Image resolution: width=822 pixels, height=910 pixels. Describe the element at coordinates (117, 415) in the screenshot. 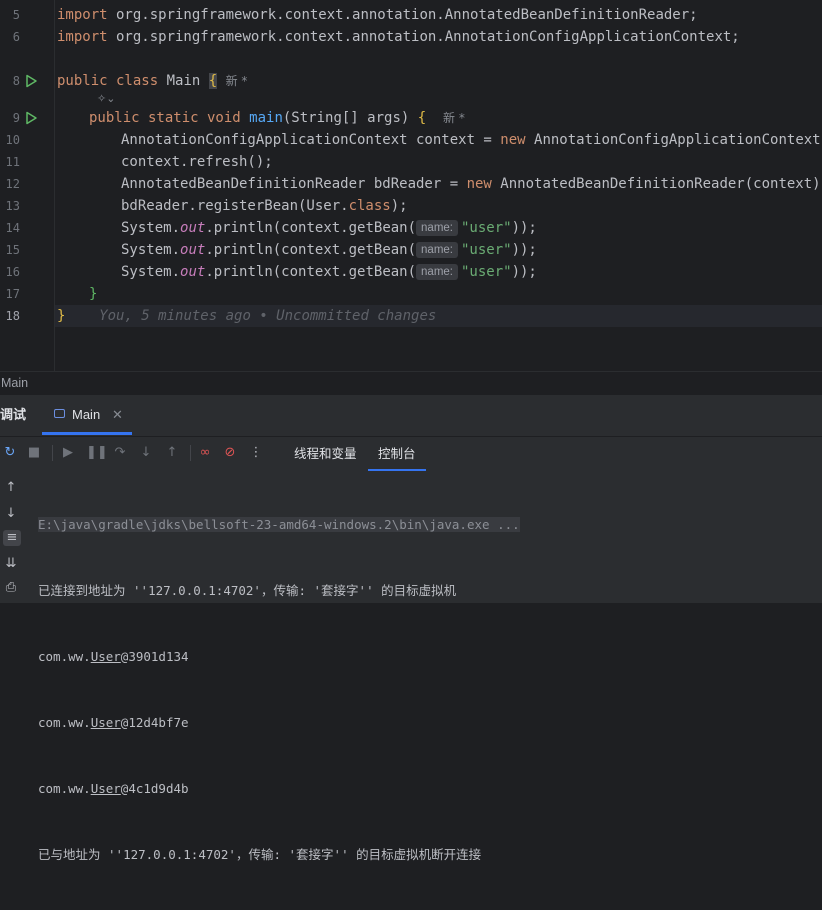

I see `close-icon: ✕` at that location.